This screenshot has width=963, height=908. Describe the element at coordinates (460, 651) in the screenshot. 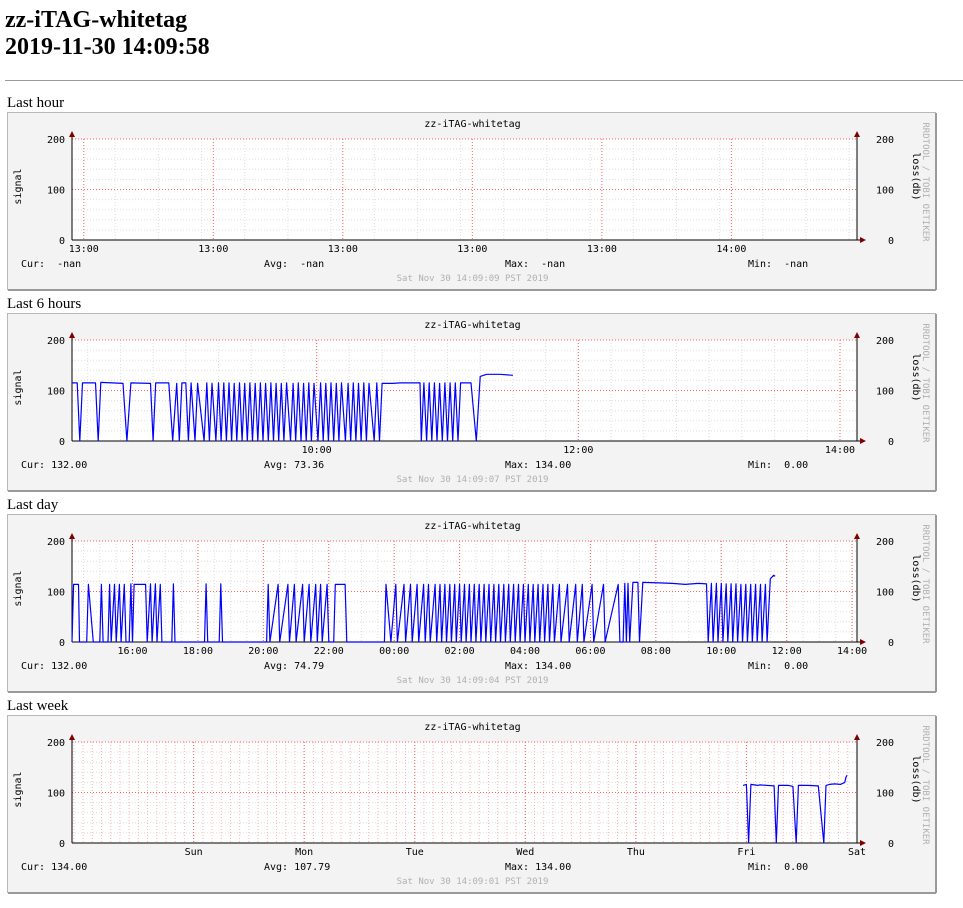

I see `x-tick-label: 02:00` at that location.